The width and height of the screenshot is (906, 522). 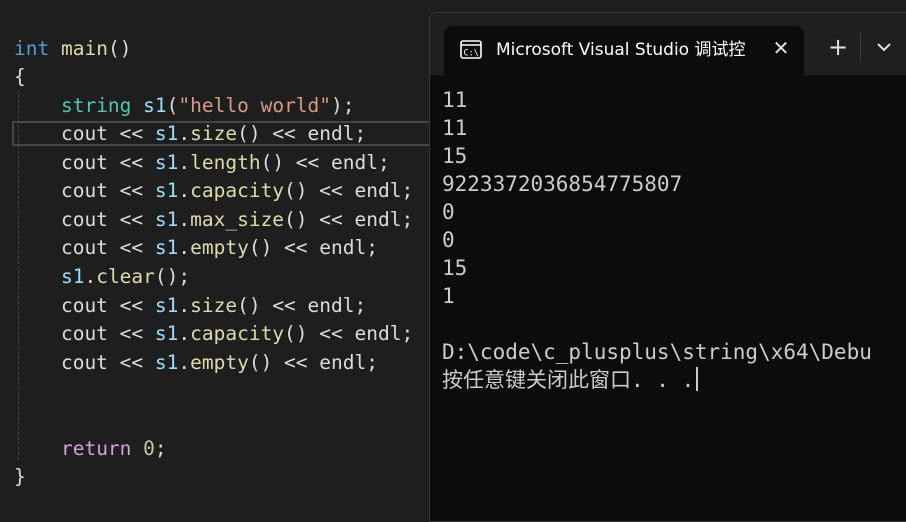 I want to click on text-cursor, so click(x=697, y=379).